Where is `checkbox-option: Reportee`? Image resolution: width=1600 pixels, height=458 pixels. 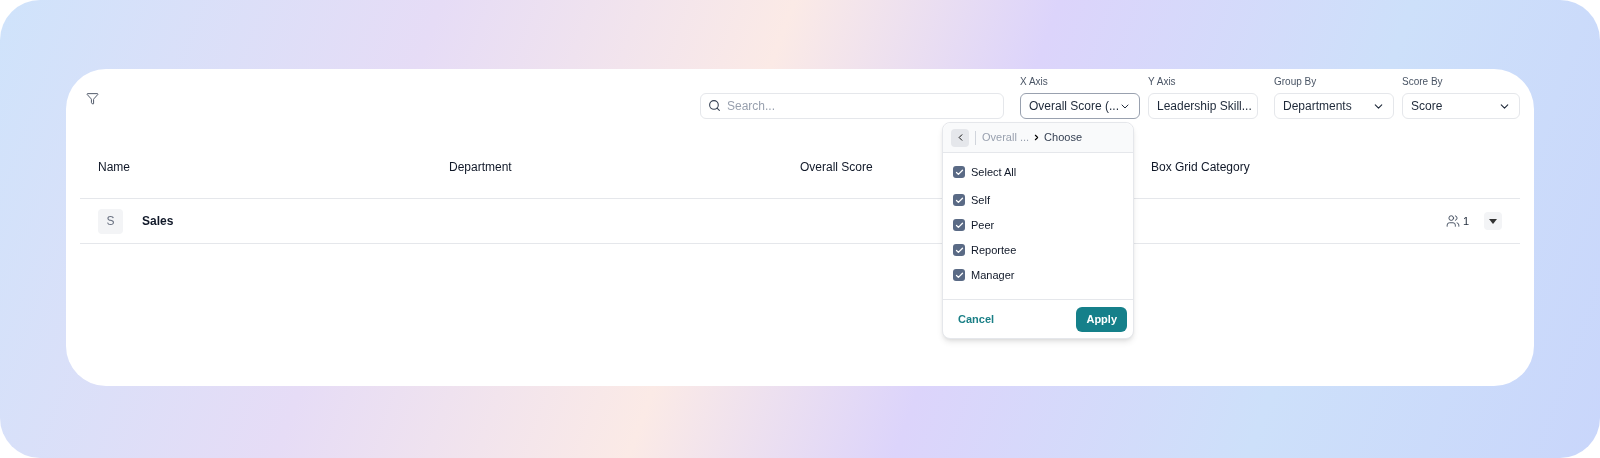
checkbox-option: Reportee is located at coordinates (1038, 250).